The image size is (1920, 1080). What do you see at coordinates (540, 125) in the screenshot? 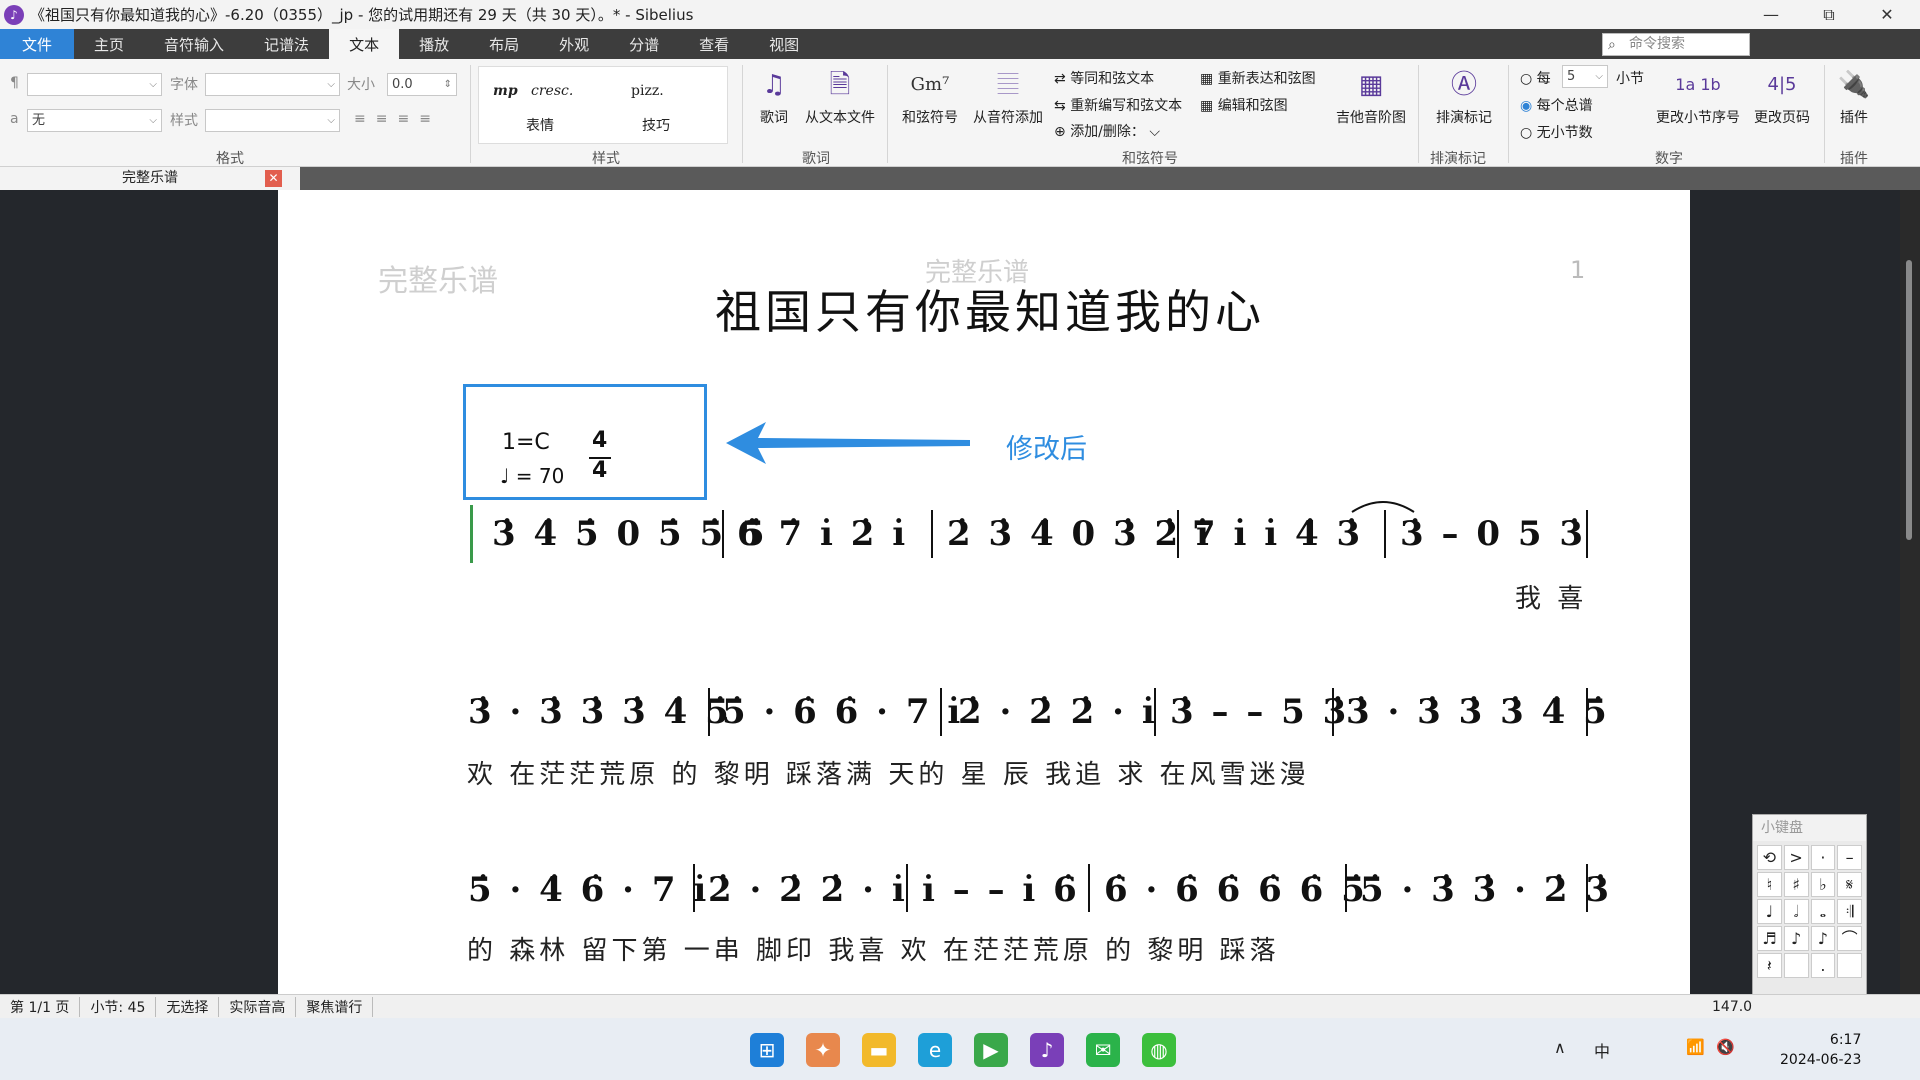
I see `style-expression: 表情` at bounding box center [540, 125].